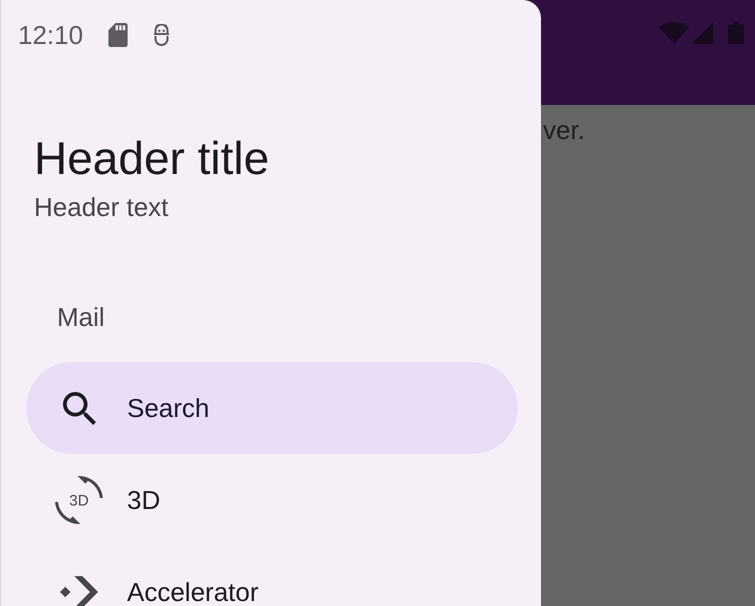 The width and height of the screenshot is (755, 606). What do you see at coordinates (161, 35) in the screenshot?
I see `robot-icon` at bounding box center [161, 35].